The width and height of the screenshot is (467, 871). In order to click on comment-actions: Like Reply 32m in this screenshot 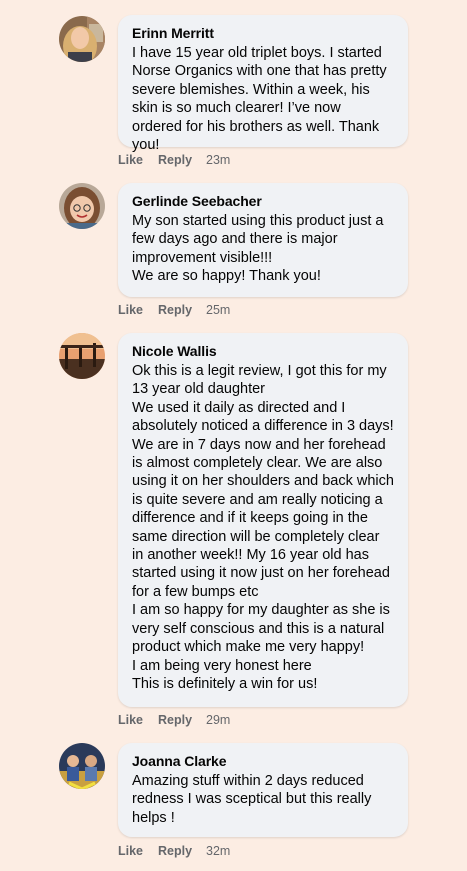, I will do `click(174, 851)`.